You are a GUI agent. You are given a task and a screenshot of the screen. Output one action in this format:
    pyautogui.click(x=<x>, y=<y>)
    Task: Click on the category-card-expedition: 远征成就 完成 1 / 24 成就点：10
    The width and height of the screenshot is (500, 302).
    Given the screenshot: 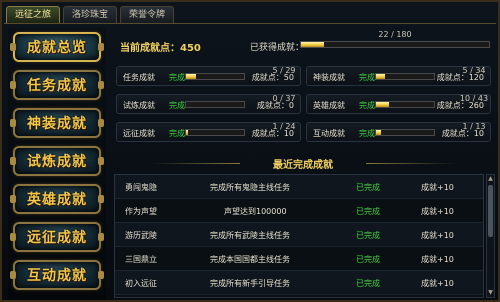 What is the action you would take?
    pyautogui.click(x=208, y=132)
    